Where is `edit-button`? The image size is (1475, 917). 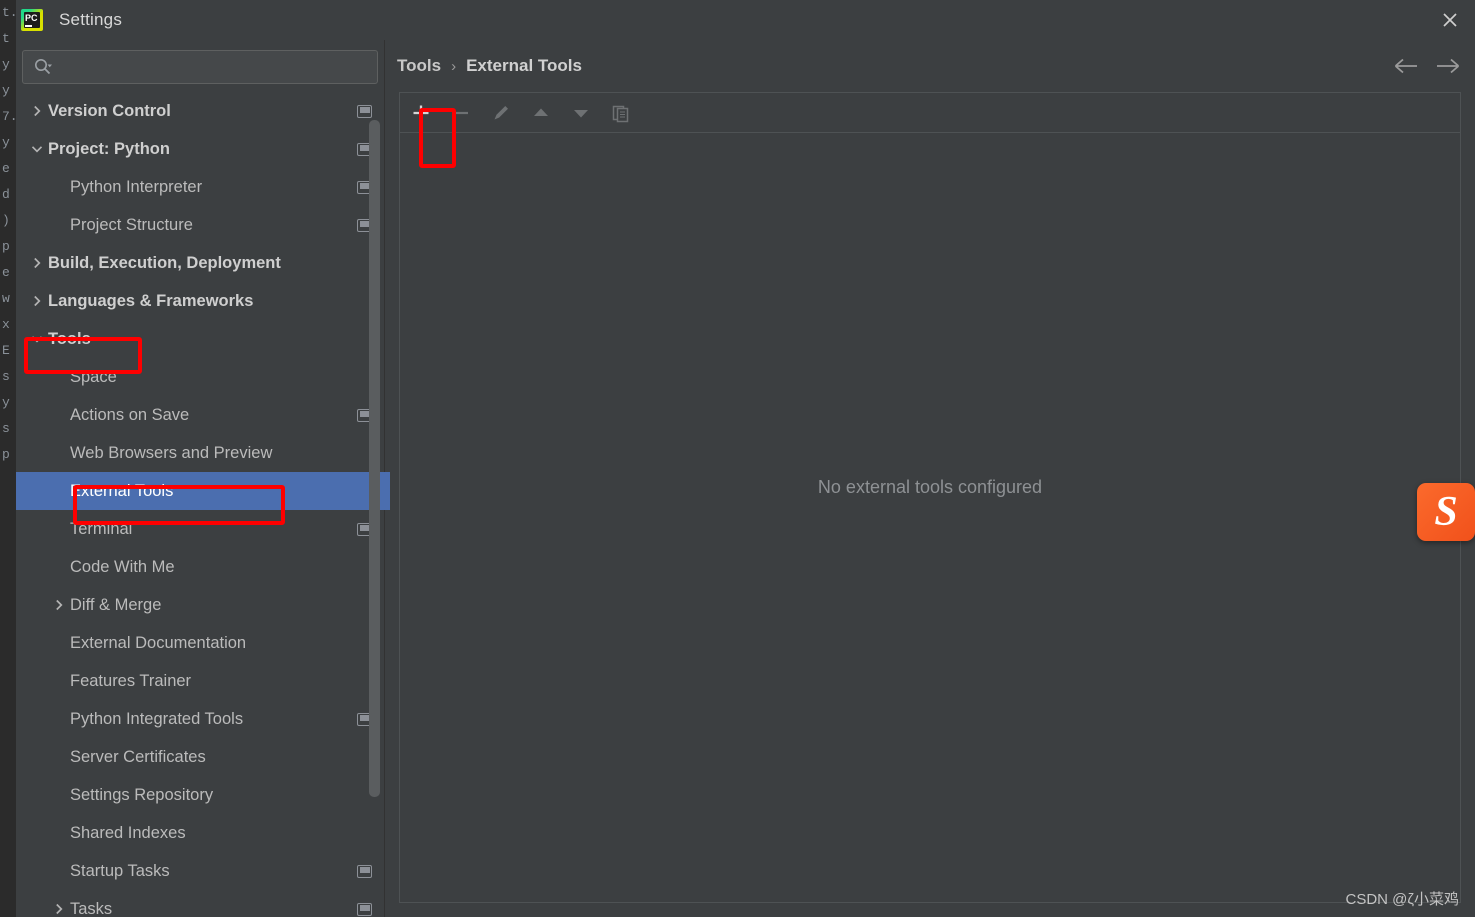
edit-button is located at coordinates (501, 113).